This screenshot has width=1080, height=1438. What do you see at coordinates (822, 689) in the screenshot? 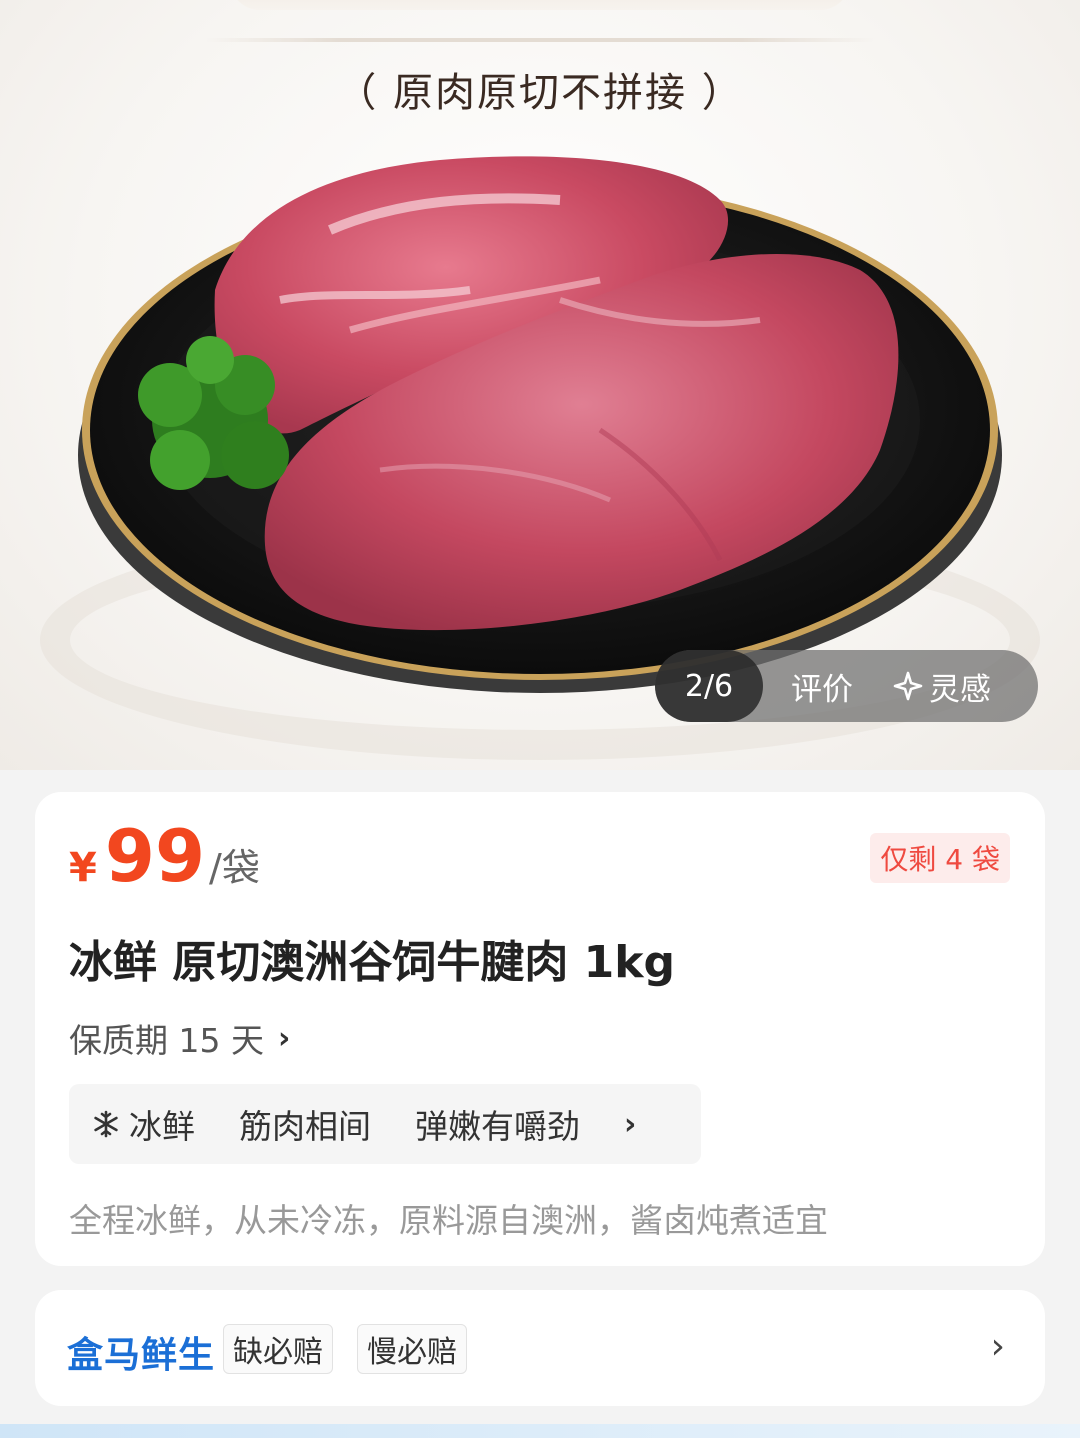
I see `tab-reviews-label: 评价` at bounding box center [822, 689].